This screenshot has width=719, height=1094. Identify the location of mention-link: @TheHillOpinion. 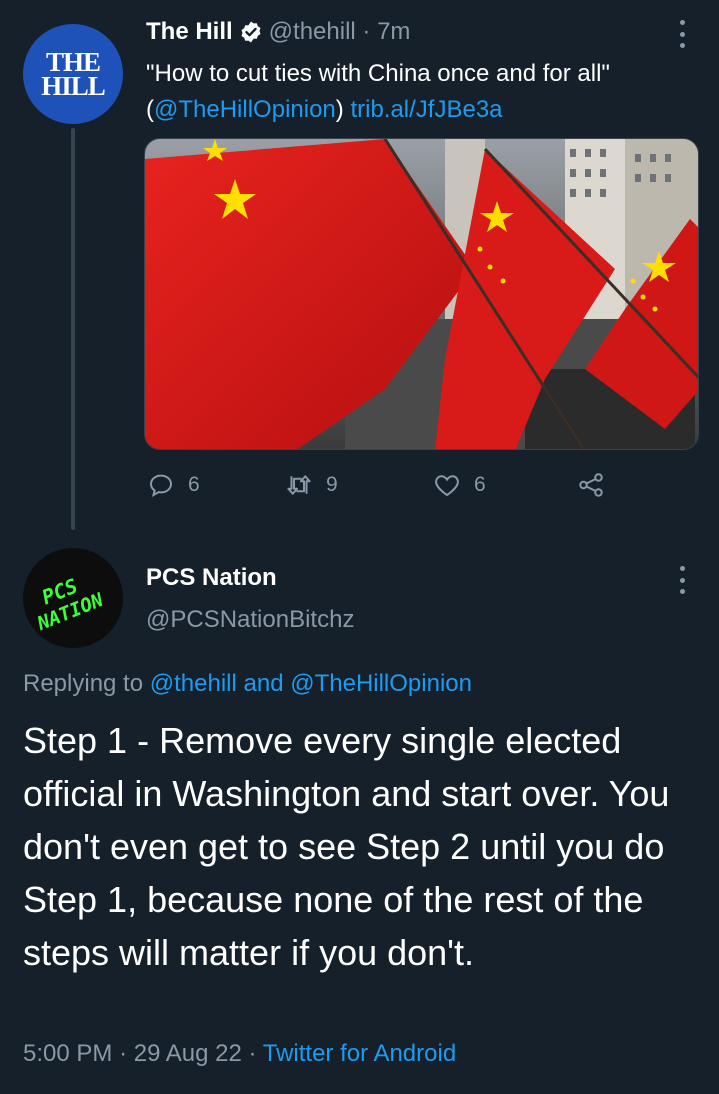
(245, 109).